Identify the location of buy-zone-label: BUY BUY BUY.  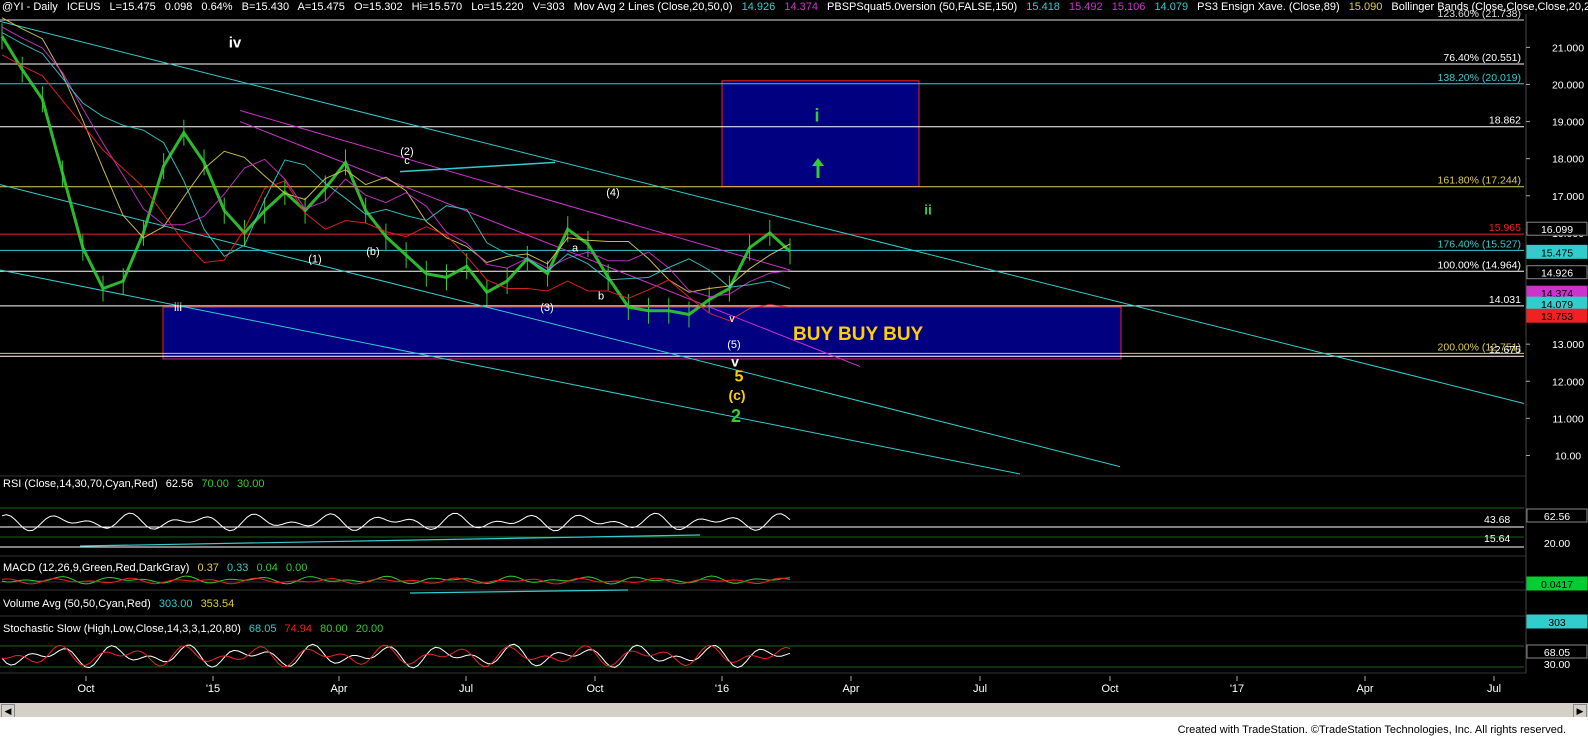
(858, 334).